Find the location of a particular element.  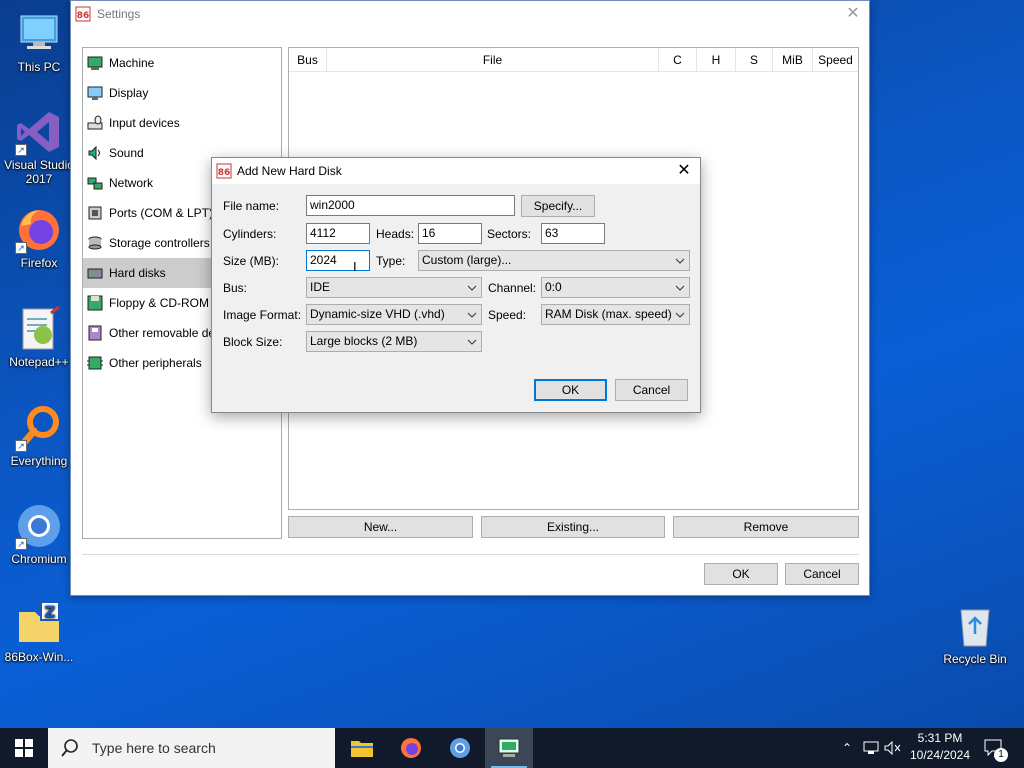

dialog-ok-button: OK is located at coordinates (570, 390).